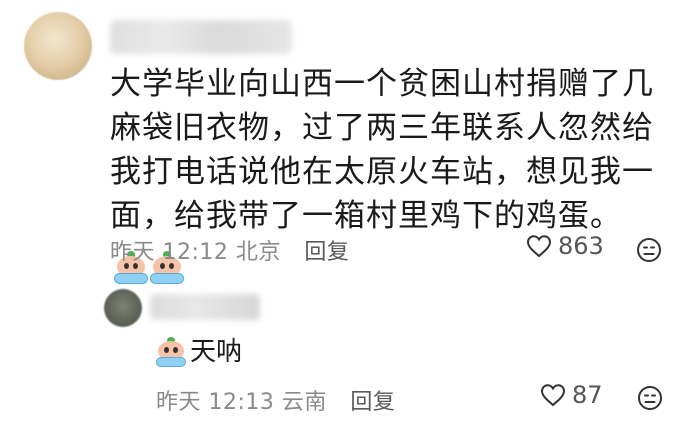 The height and width of the screenshot is (441, 700). What do you see at coordinates (123, 308) in the screenshot?
I see `reply-avatar` at bounding box center [123, 308].